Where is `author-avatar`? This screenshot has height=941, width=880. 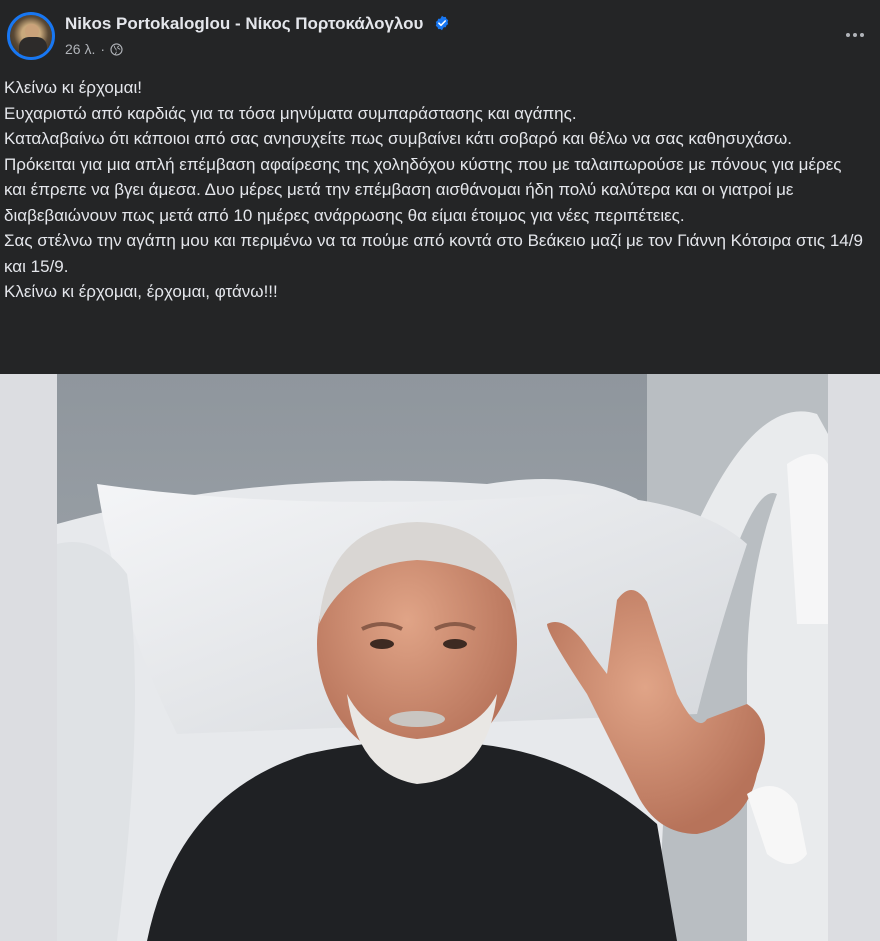
author-avatar is located at coordinates (31, 36).